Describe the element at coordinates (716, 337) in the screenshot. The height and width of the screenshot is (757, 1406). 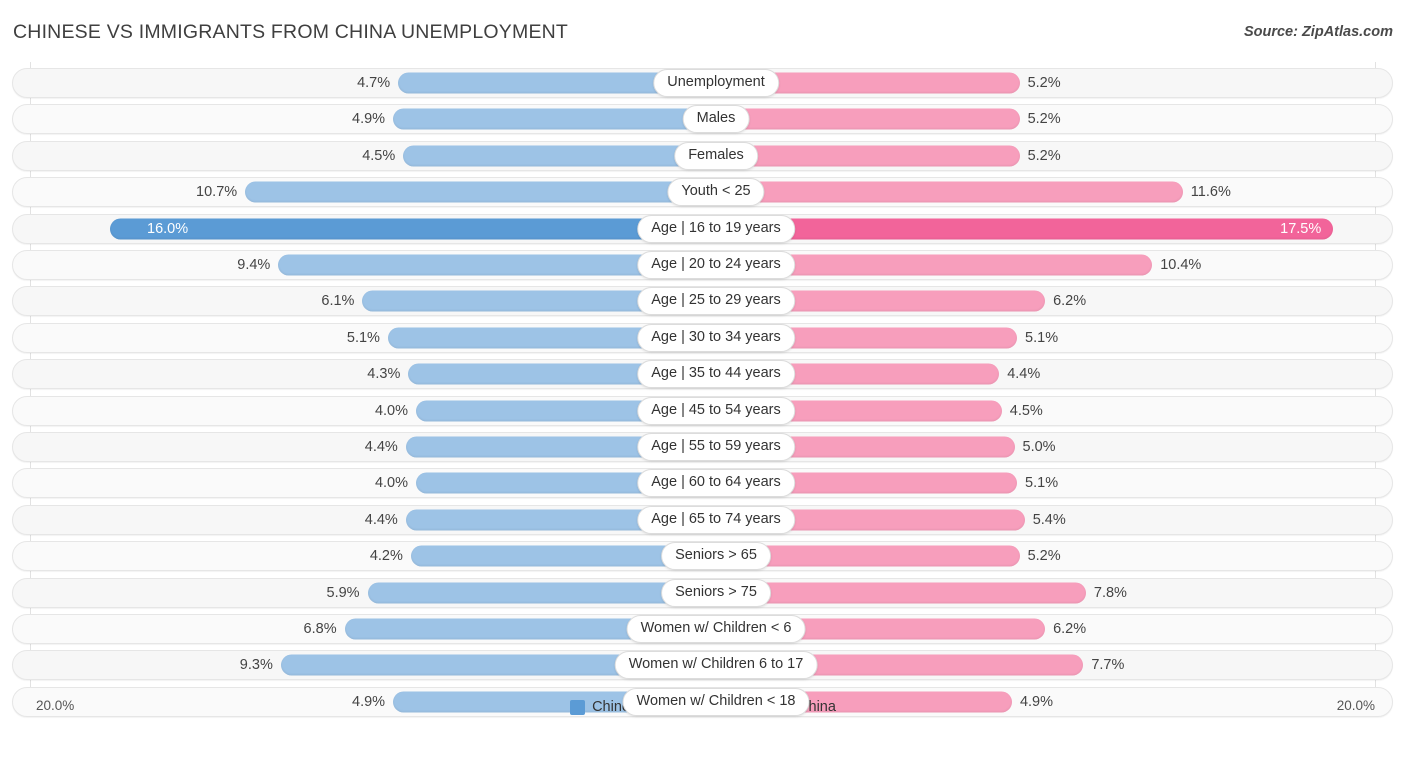
I see `category-label: Age | 30 to 34 years` at that location.